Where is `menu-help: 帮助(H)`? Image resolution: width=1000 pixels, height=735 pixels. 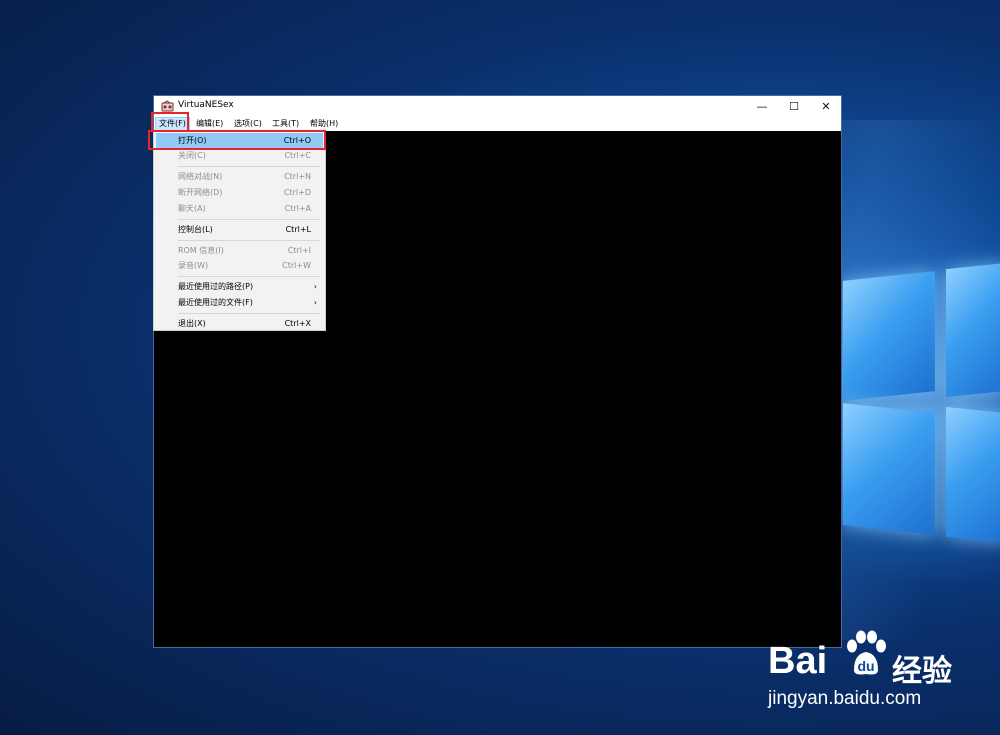 menu-help: 帮助(H) is located at coordinates (324, 124).